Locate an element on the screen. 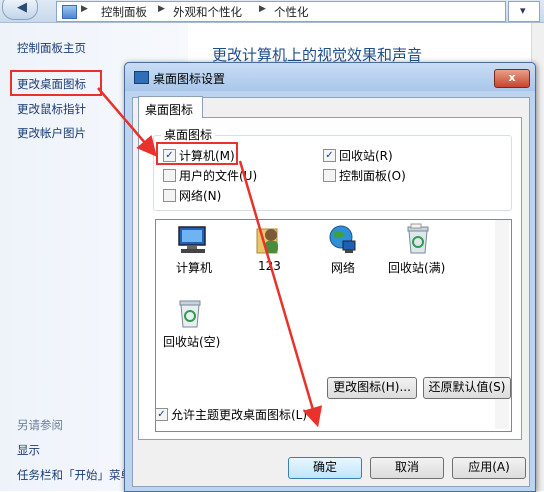  tab-desktop-icons: 桌面图标 is located at coordinates (170, 107).